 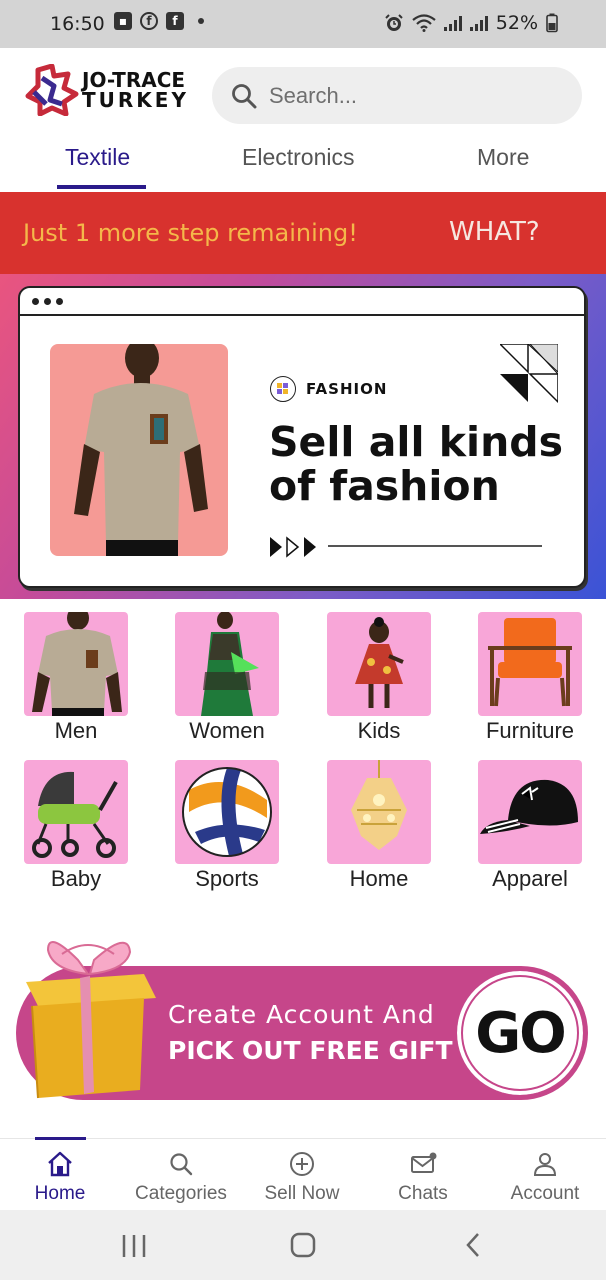 What do you see at coordinates (76, 730) in the screenshot?
I see `category-label: Men` at bounding box center [76, 730].